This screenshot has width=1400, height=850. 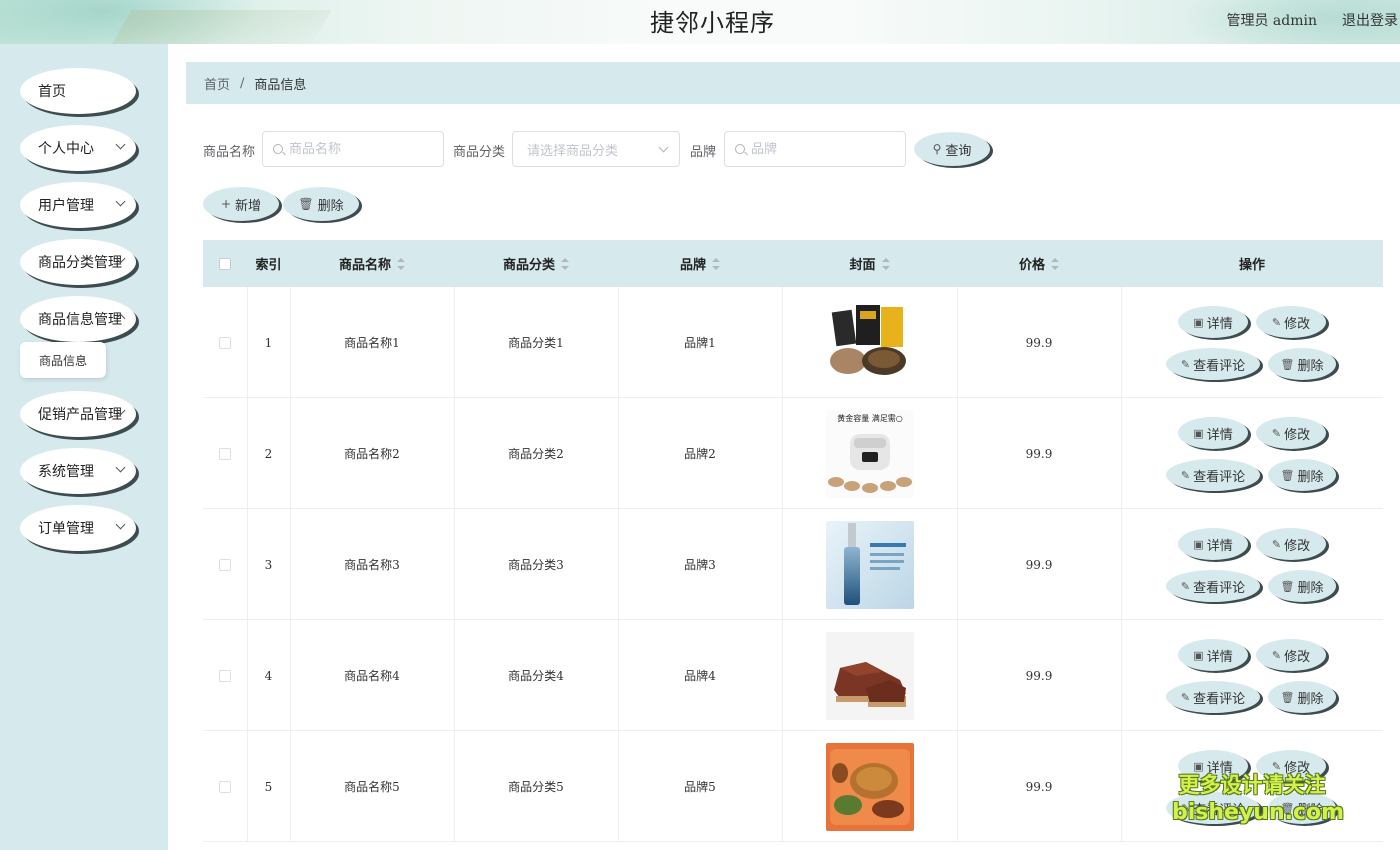 What do you see at coordinates (268, 564) in the screenshot?
I see `index-cell: 3` at bounding box center [268, 564].